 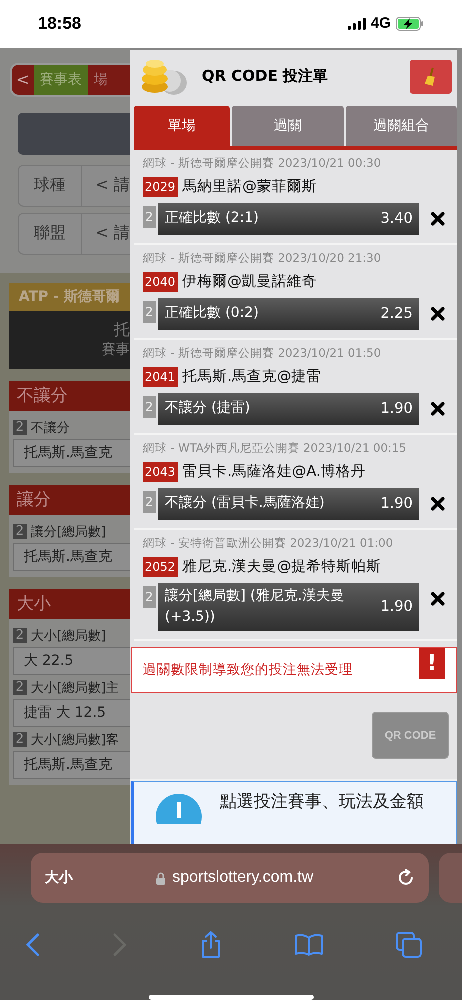 What do you see at coordinates (432, 663) in the screenshot?
I see `error-badge: !` at bounding box center [432, 663].